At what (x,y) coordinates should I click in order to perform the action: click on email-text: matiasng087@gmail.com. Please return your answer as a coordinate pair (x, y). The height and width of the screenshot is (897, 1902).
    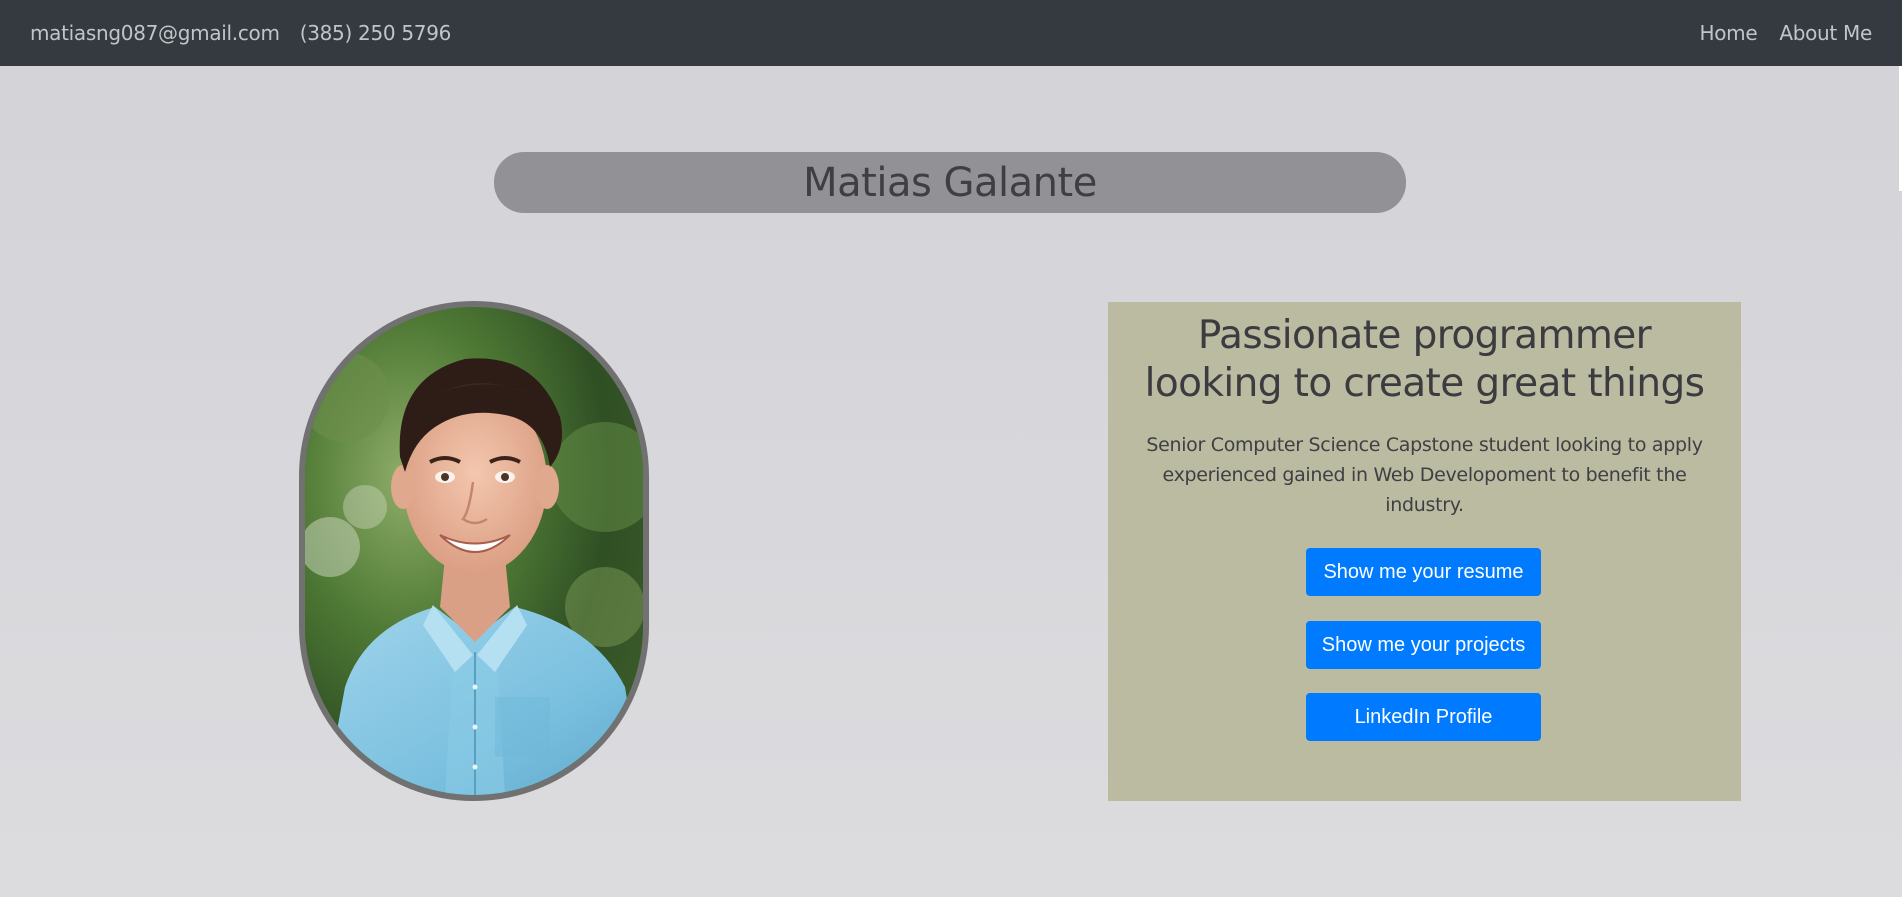
    Looking at the image, I should click on (155, 33).